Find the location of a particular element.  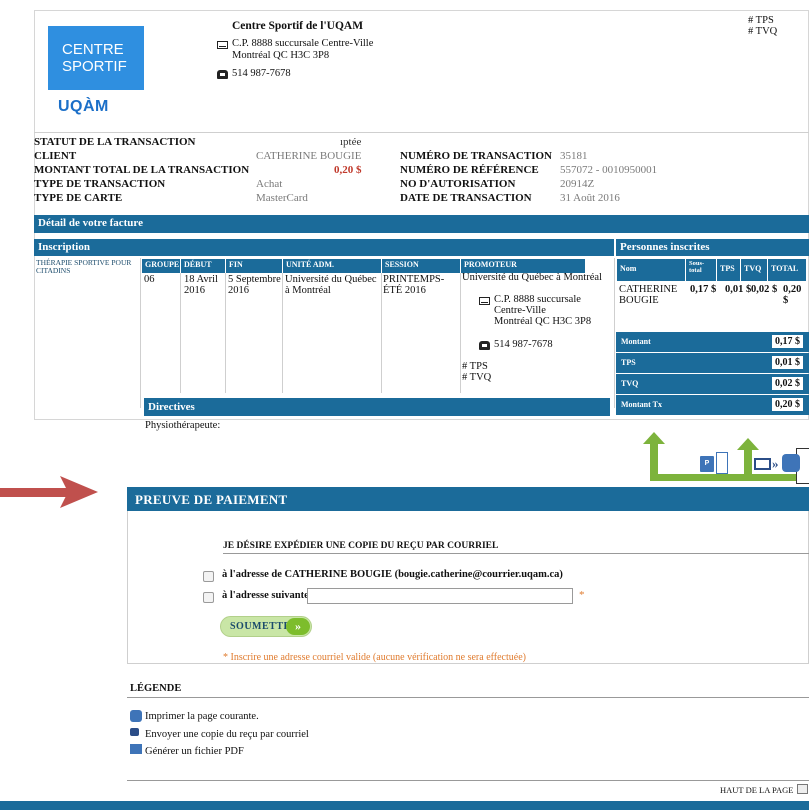

authorization-label: NO D'AUTORISATION is located at coordinates (458, 184).